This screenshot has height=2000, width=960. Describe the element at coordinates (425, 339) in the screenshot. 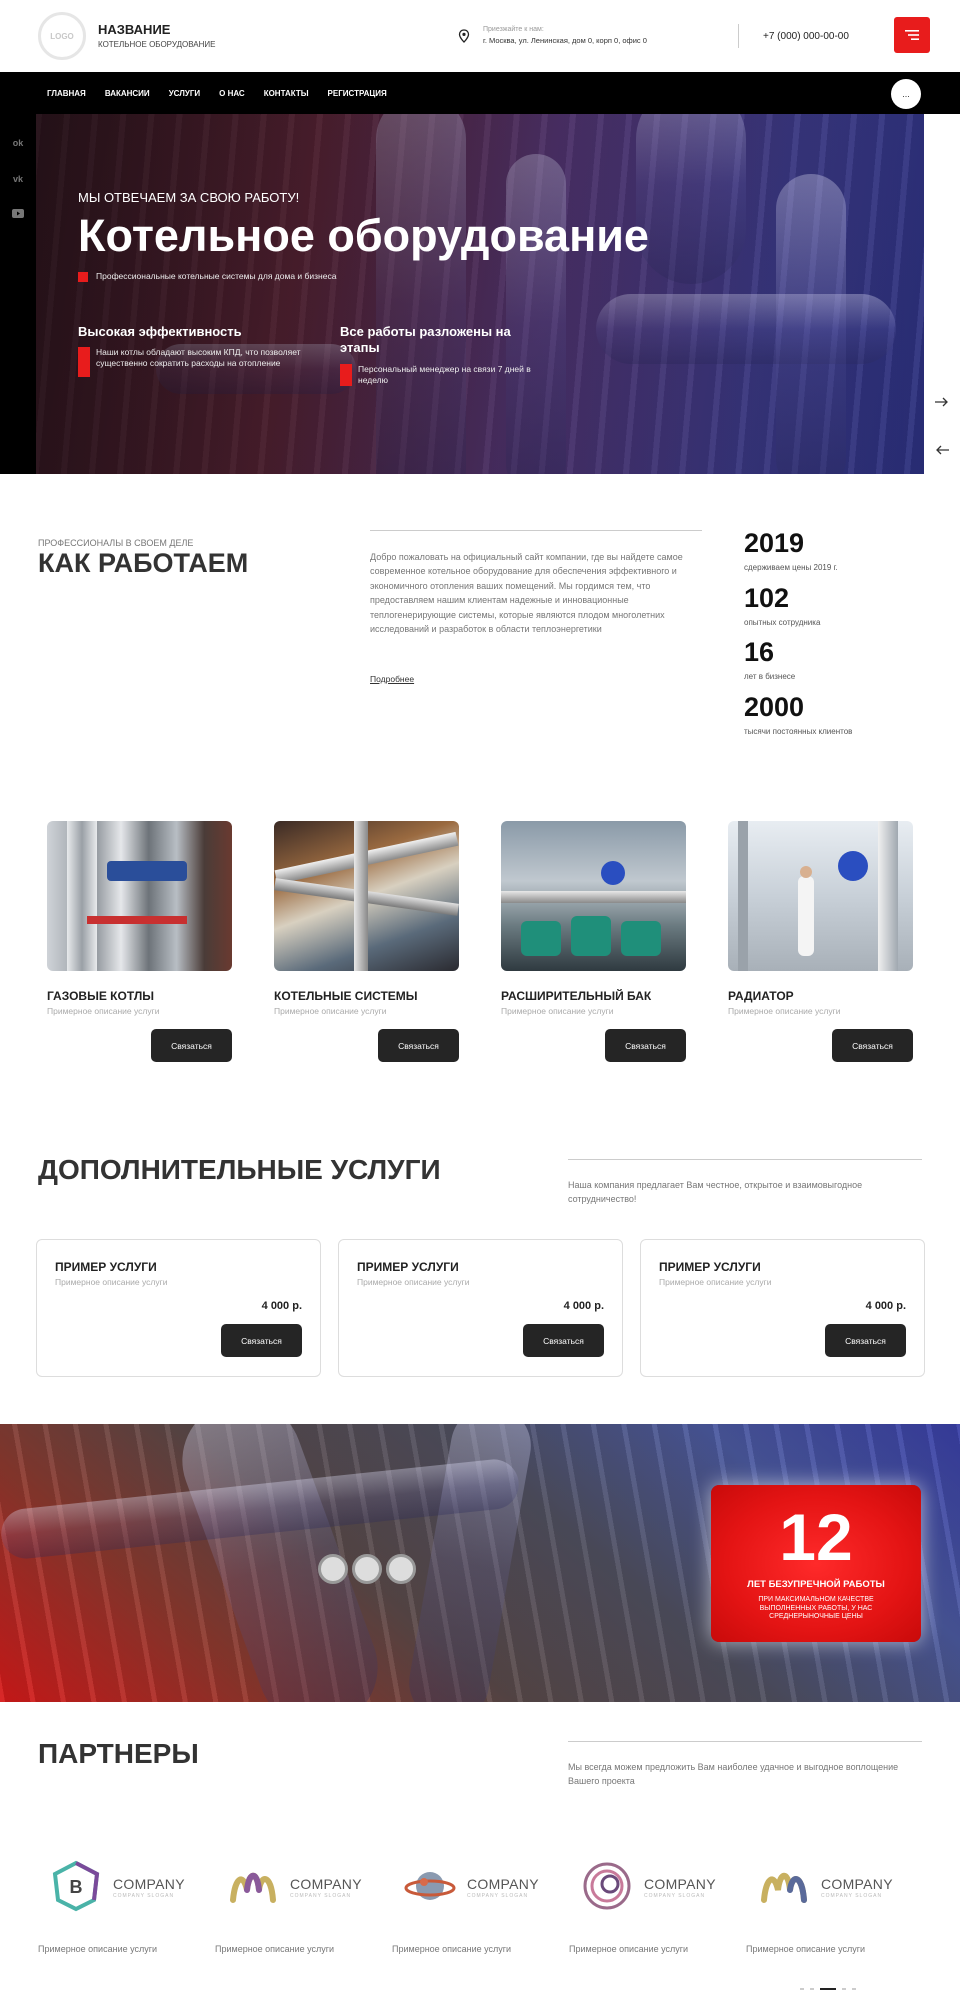

I see `feature-title: Все работы разложены на этапы` at that location.